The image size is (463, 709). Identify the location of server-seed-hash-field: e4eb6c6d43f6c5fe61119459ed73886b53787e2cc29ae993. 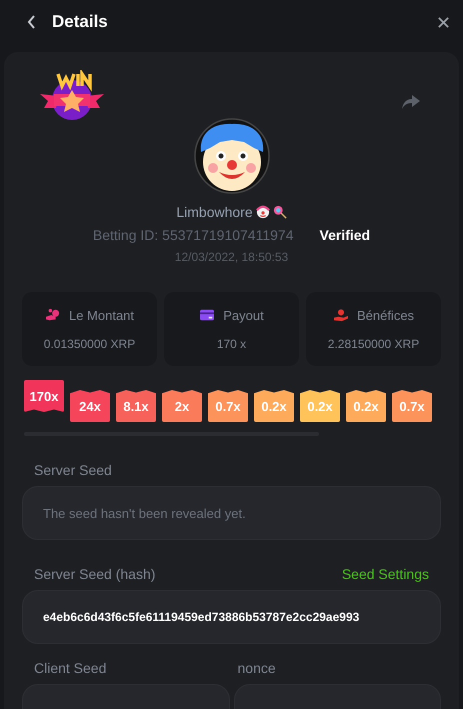
(231, 617).